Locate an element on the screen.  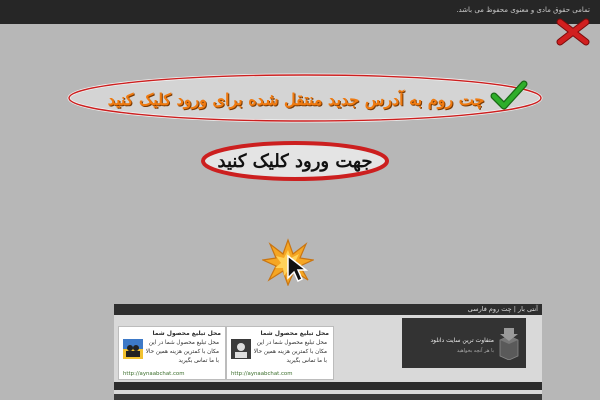
panel-bottom-bar is located at coordinates (328, 397).